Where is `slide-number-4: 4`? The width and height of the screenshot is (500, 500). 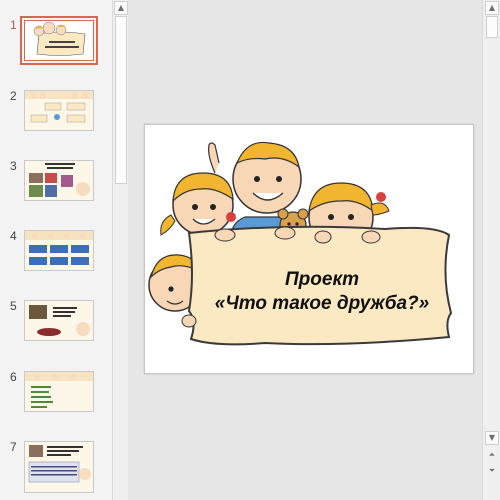
slide-number-4: 4 is located at coordinates (13, 236).